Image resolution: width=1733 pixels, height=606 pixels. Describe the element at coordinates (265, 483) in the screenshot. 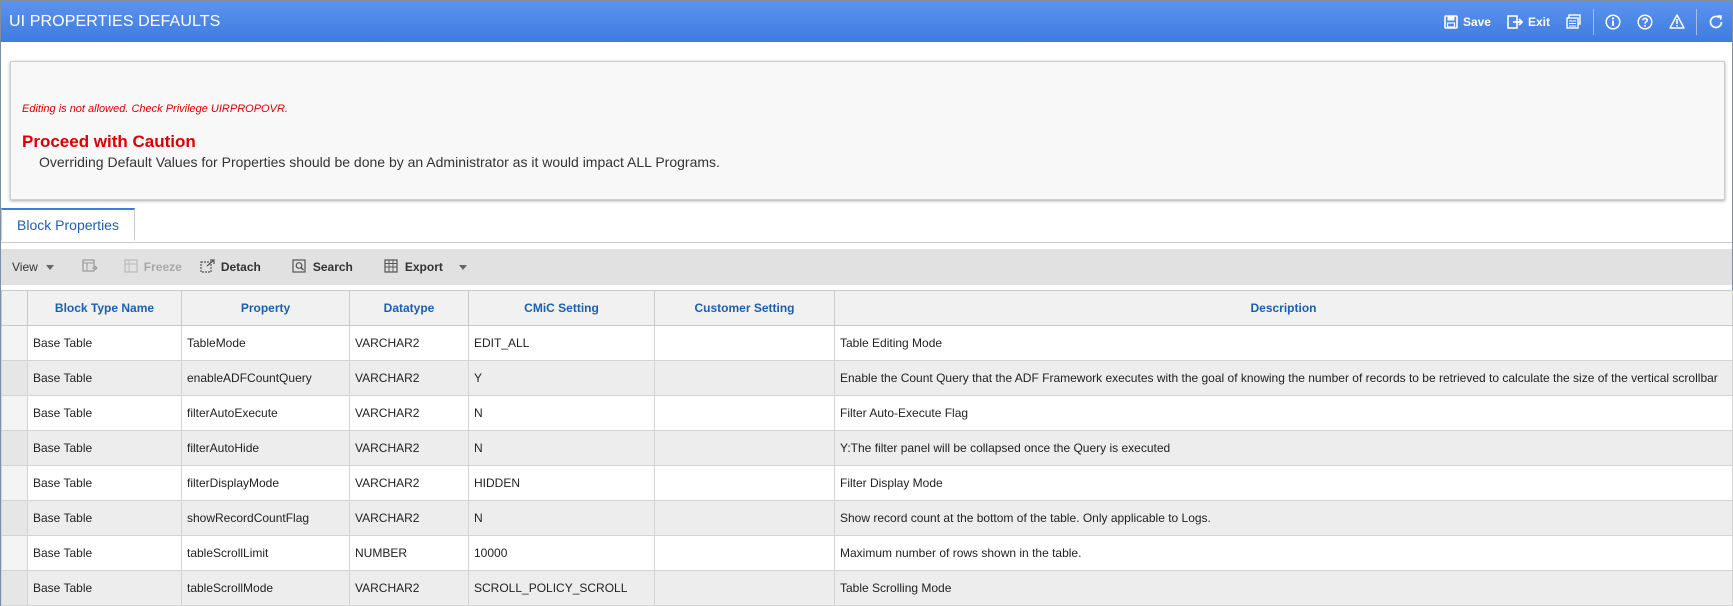

I see `cell-property: filterDisplayMode` at that location.